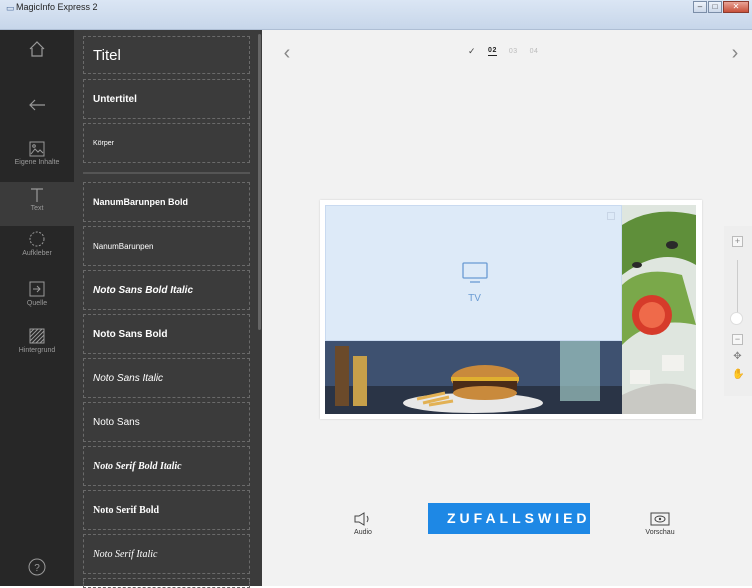 This screenshot has width=752, height=588. Describe the element at coordinates (737, 241) in the screenshot. I see `zoom-in-button: +` at that location.